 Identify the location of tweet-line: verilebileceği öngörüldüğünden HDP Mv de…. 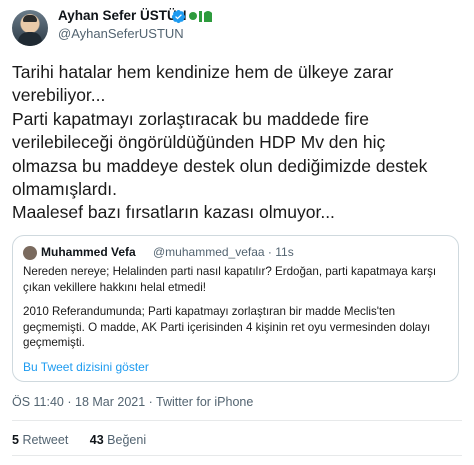
(199, 142).